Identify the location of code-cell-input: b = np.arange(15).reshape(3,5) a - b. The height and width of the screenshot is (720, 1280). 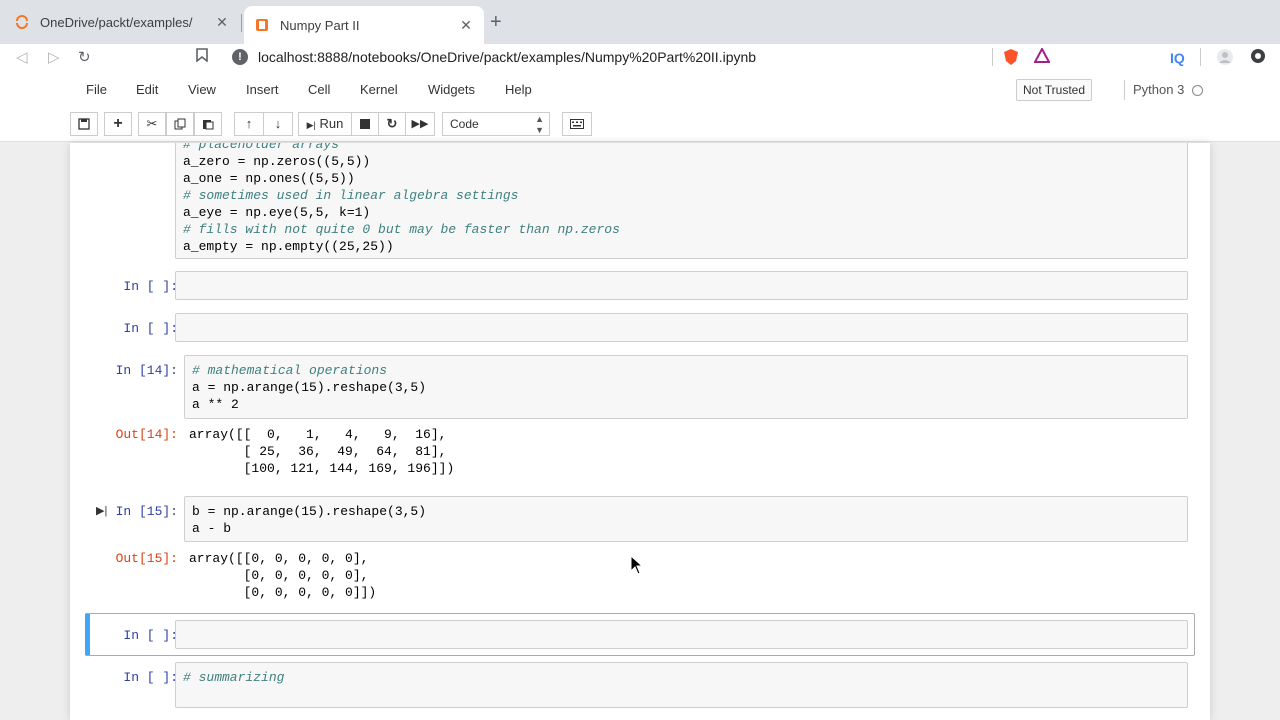
(686, 519).